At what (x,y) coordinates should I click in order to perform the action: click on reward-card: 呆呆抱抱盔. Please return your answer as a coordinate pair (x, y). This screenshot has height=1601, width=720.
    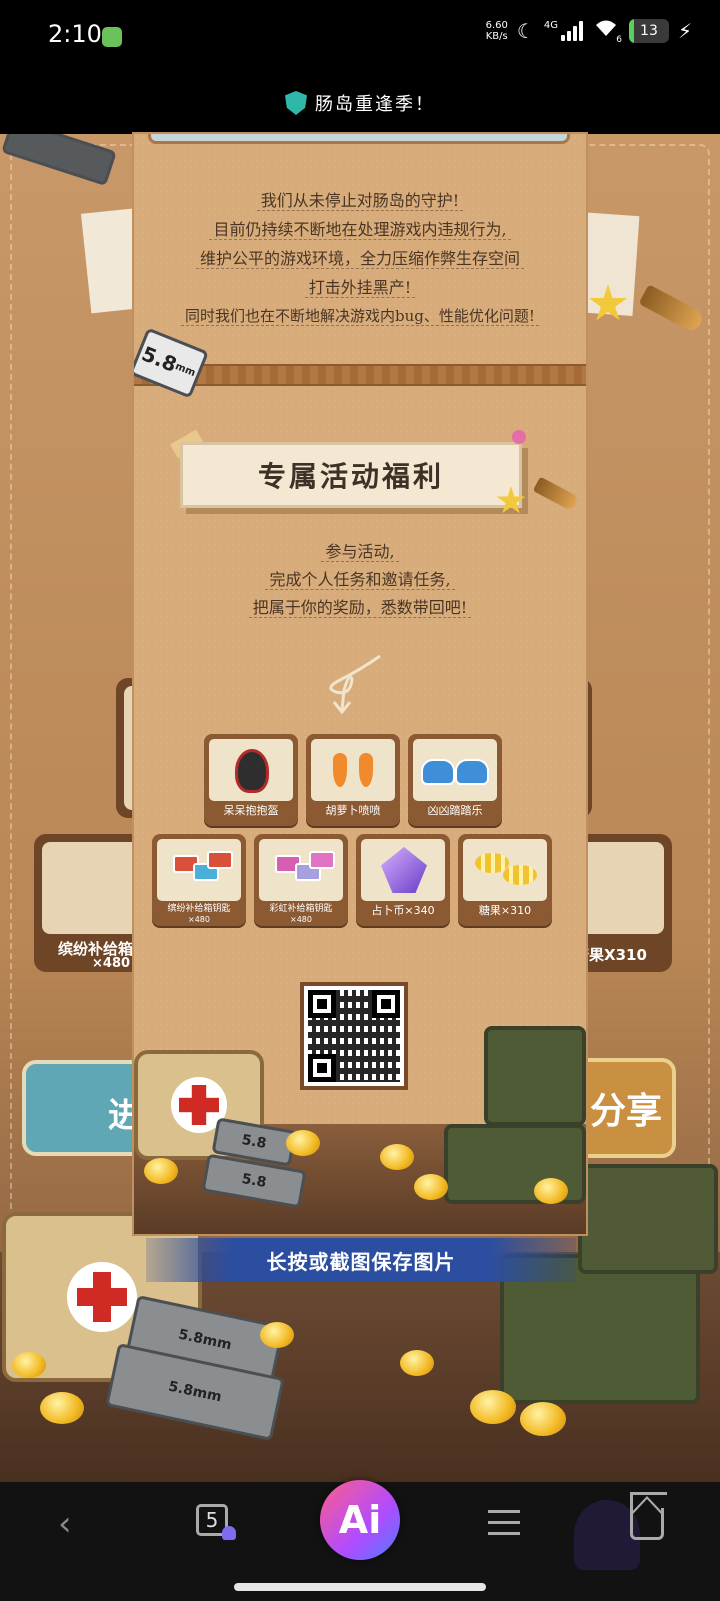
    Looking at the image, I should click on (251, 780).